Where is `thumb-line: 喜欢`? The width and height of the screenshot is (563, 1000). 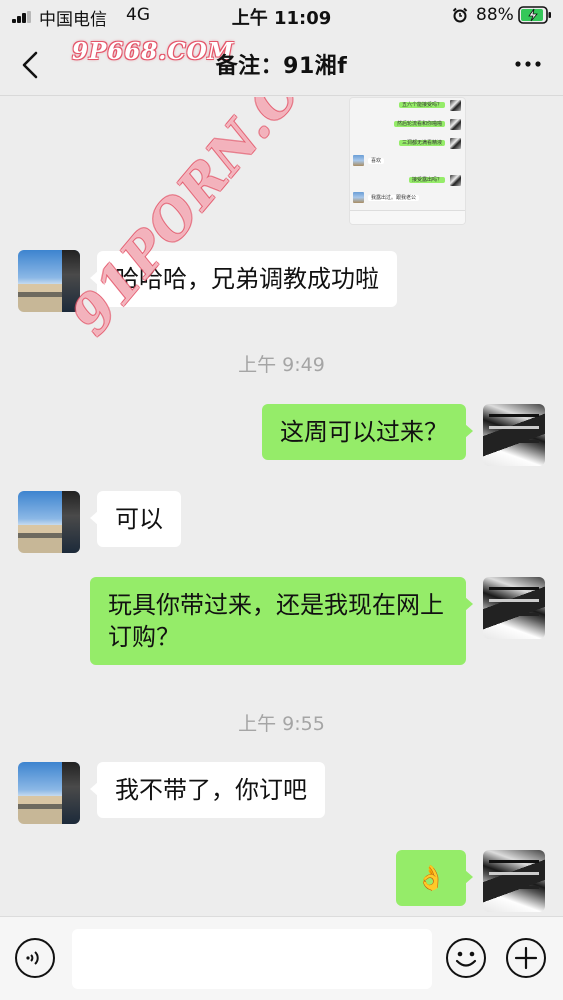
thumb-line: 喜欢 is located at coordinates (376, 161).